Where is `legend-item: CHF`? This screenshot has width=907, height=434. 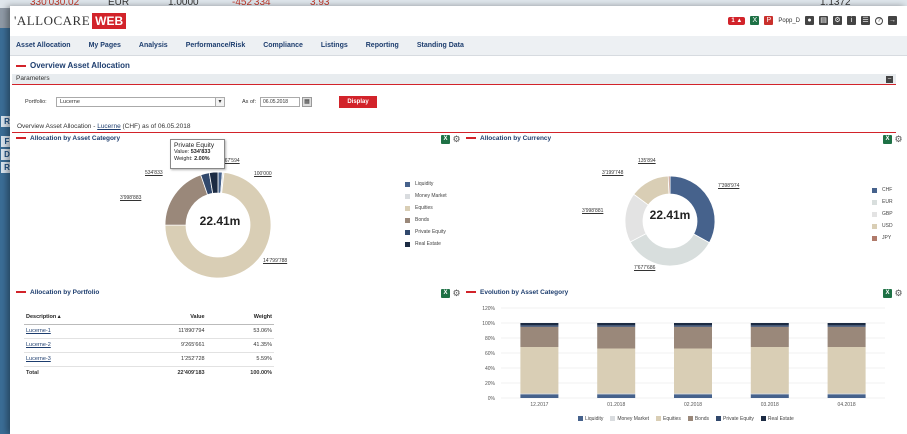
legend-item: CHF is located at coordinates (882, 190).